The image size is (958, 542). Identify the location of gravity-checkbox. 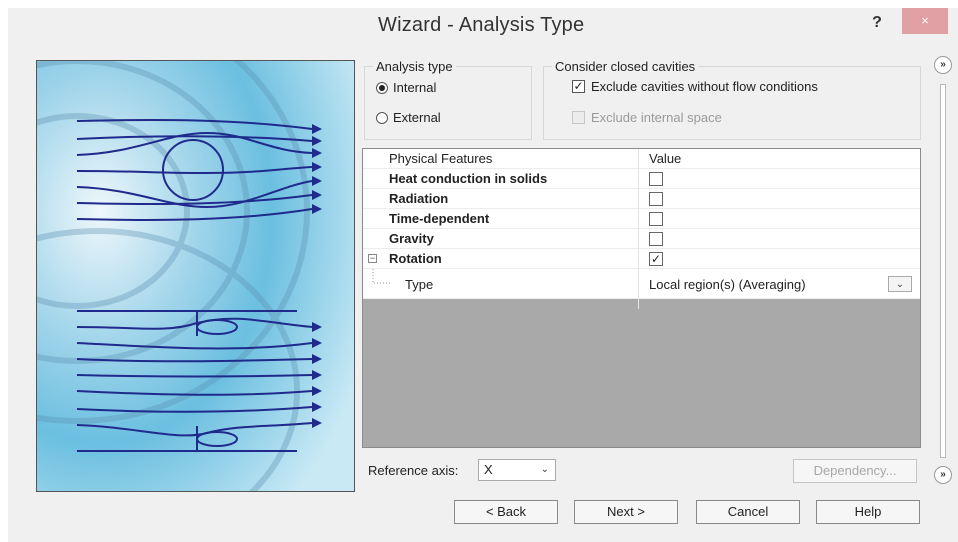
(656, 239).